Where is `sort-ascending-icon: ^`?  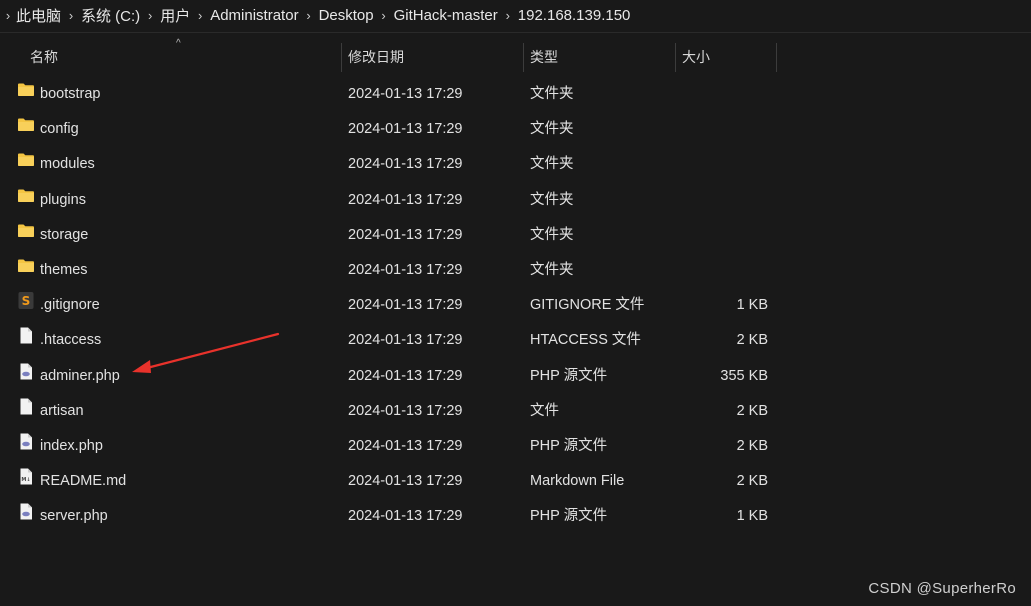 sort-ascending-icon: ^ is located at coordinates (178, 43).